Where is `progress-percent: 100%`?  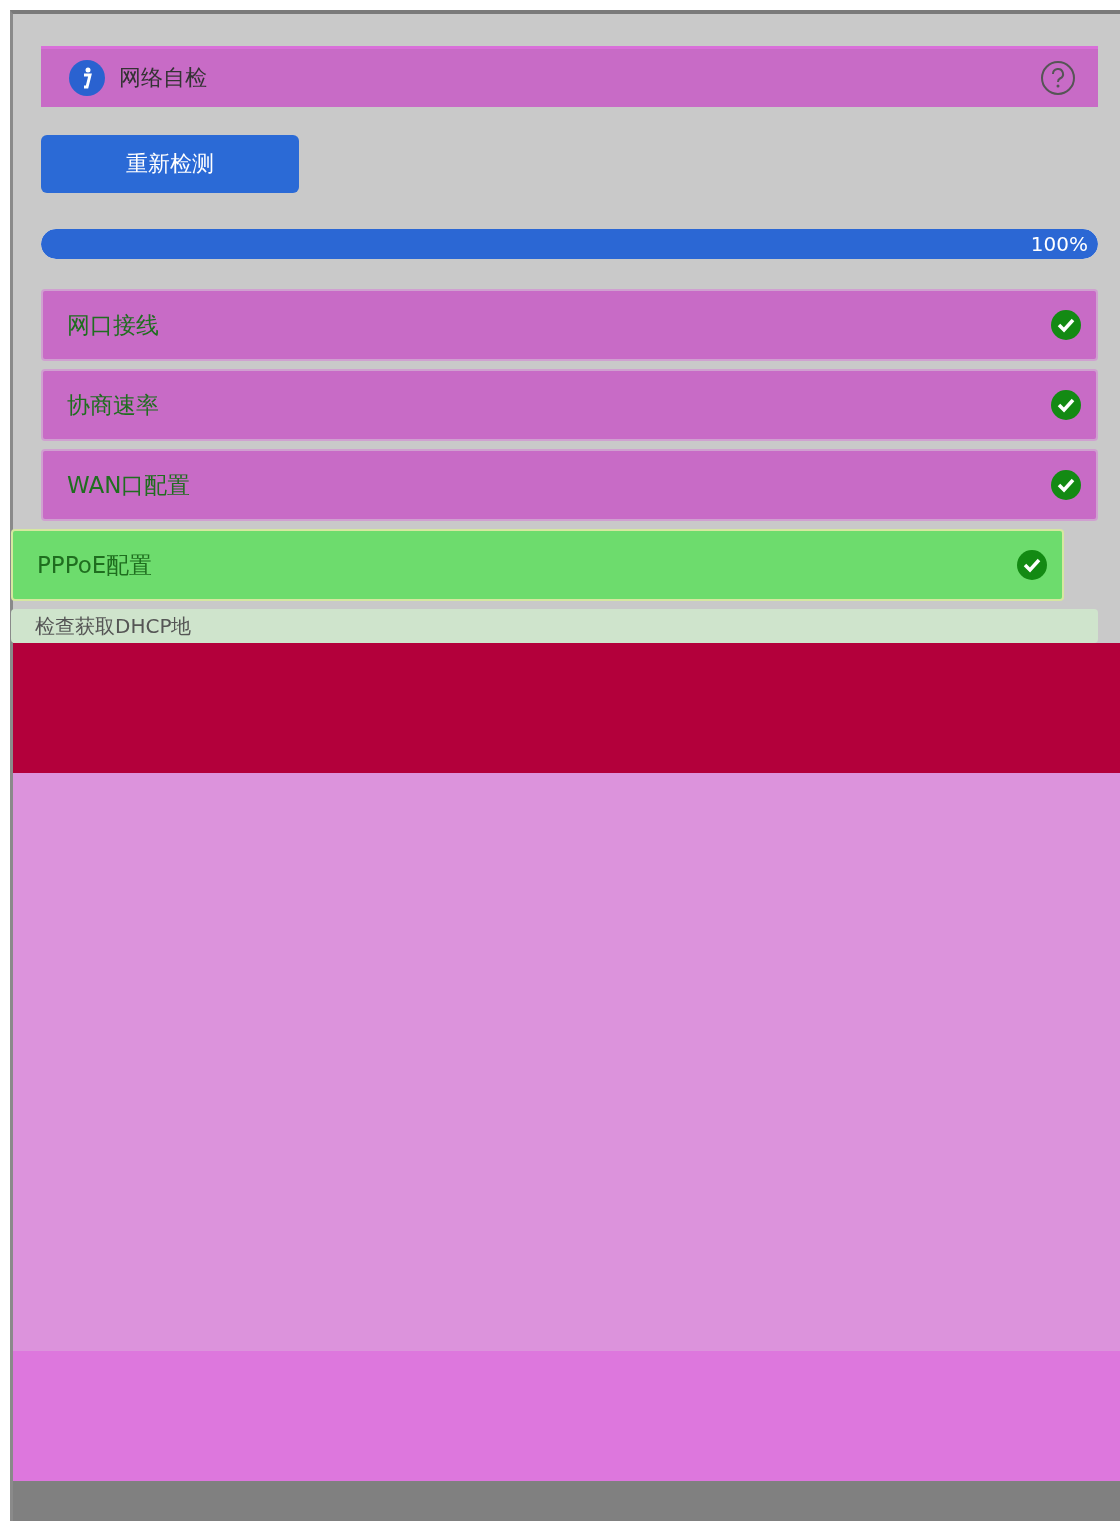 progress-percent: 100% is located at coordinates (1059, 244).